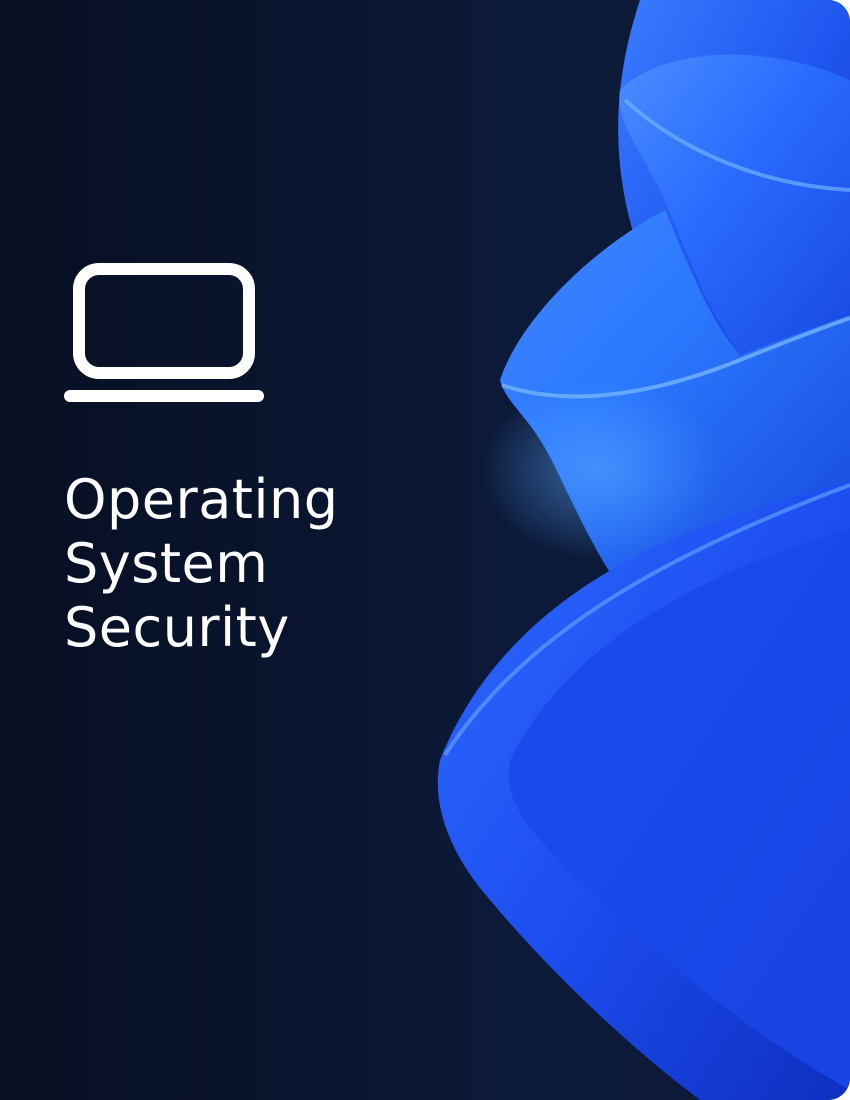 Image resolution: width=850 pixels, height=1100 pixels. I want to click on title-line-3: Security, so click(177, 627).